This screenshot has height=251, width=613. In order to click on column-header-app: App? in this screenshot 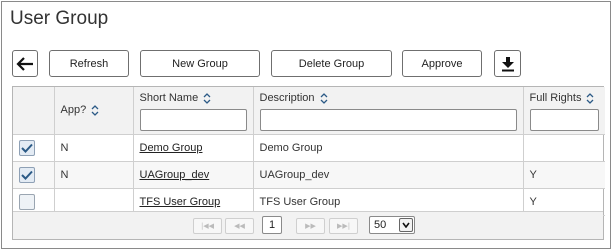, I will do `click(93, 111)`.